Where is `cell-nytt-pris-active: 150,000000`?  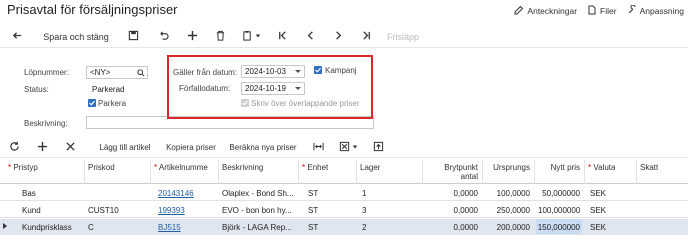
cell-nytt-pris-active: 150,000000 is located at coordinates (559, 226).